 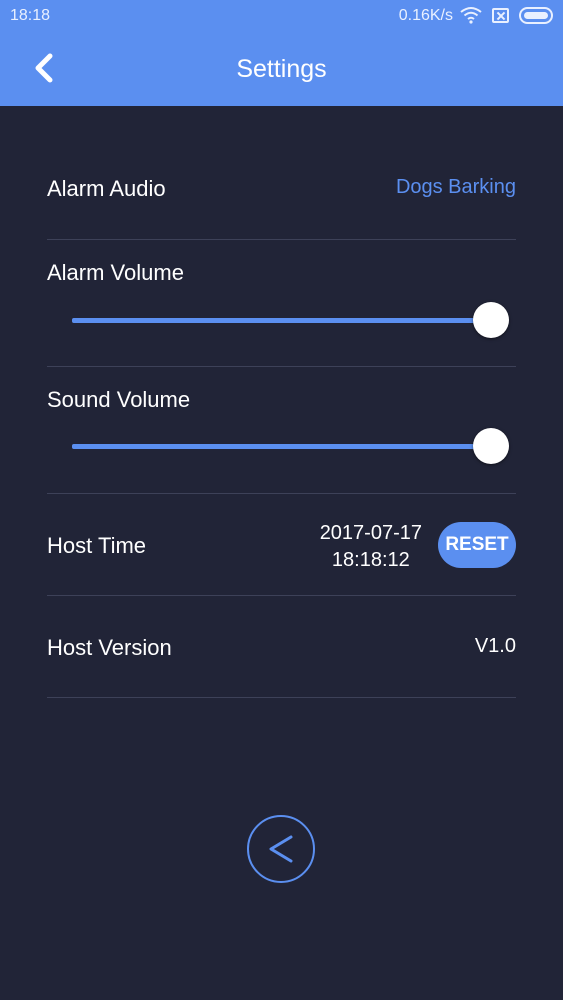 I want to click on page-title: Settings, so click(x=281, y=69).